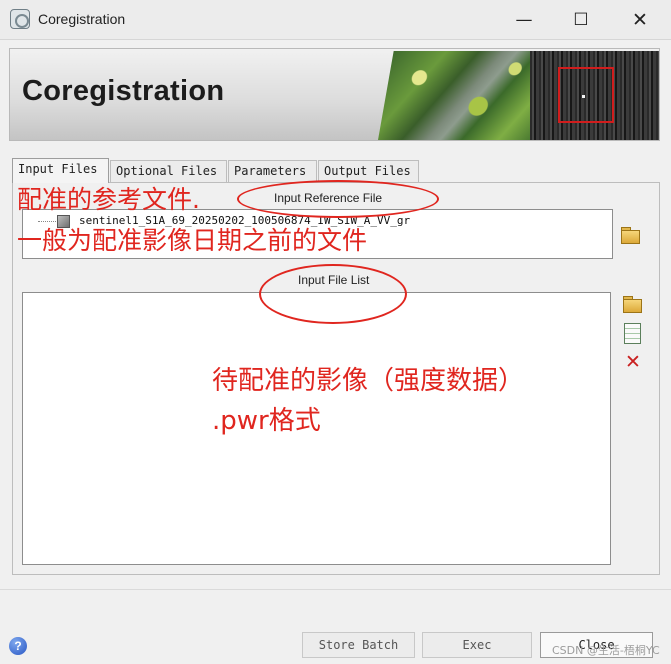  Describe the element at coordinates (368, 171) in the screenshot. I see `tab-output-files: Output Files` at that location.